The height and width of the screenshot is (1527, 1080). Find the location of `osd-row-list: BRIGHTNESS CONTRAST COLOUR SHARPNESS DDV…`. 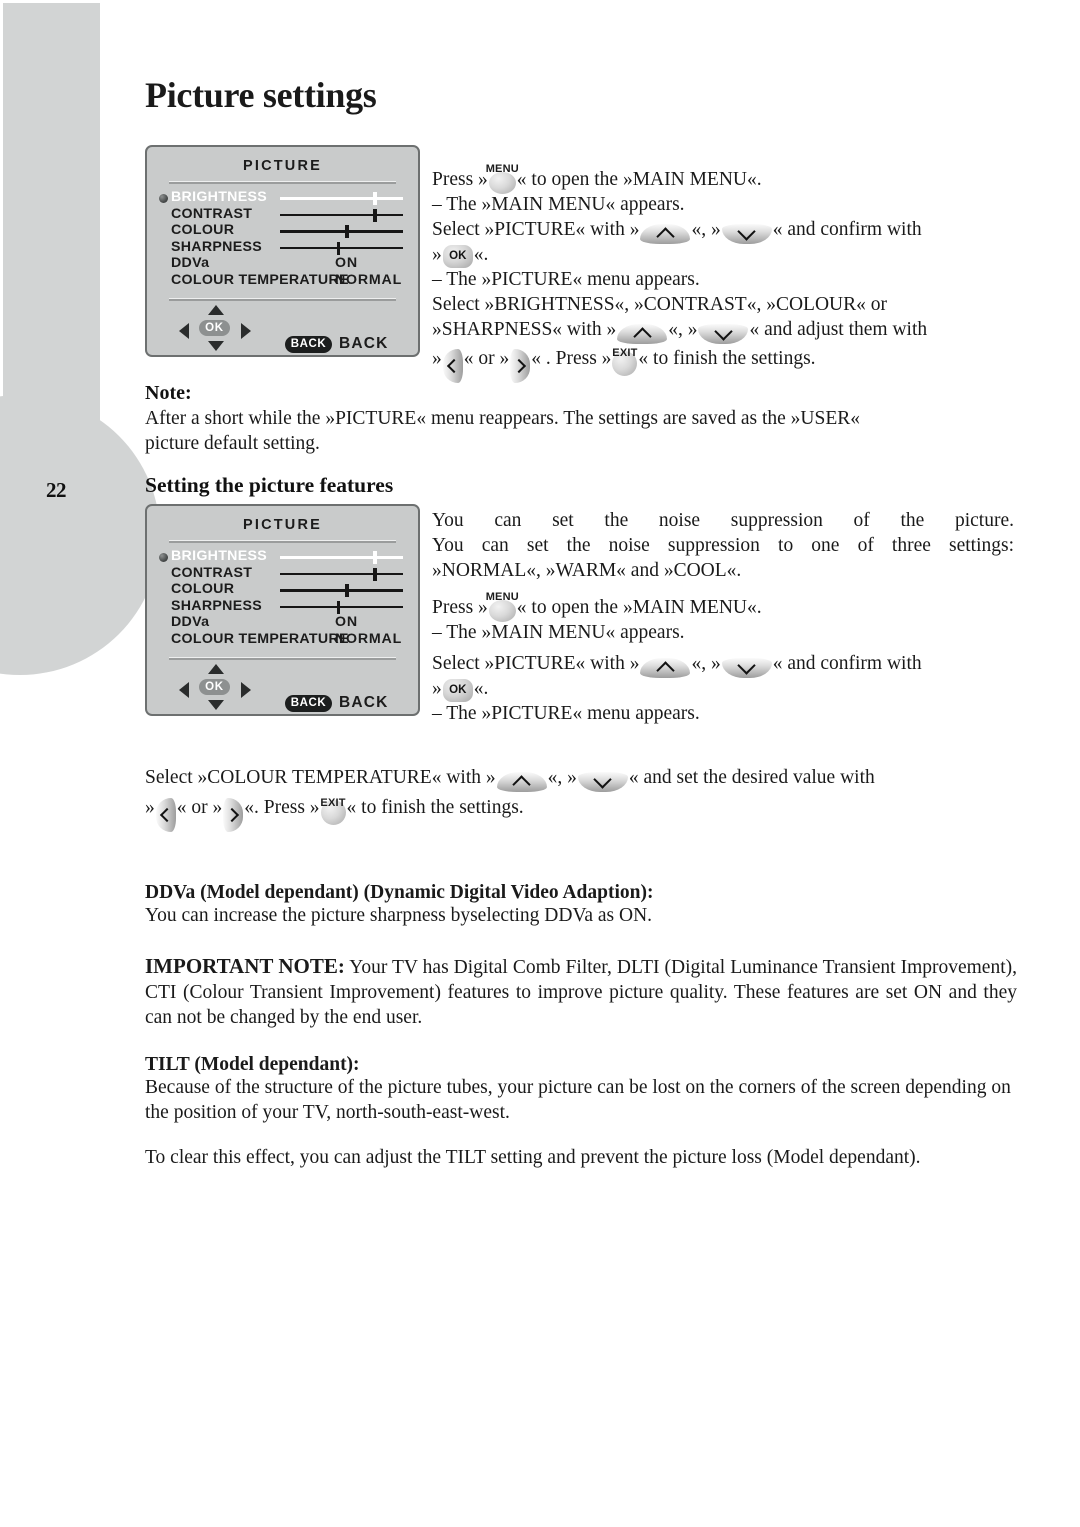

osd-row-list: BRIGHTNESS CONTRAST COLOUR SHARPNESS DDV… is located at coordinates (282, 238).